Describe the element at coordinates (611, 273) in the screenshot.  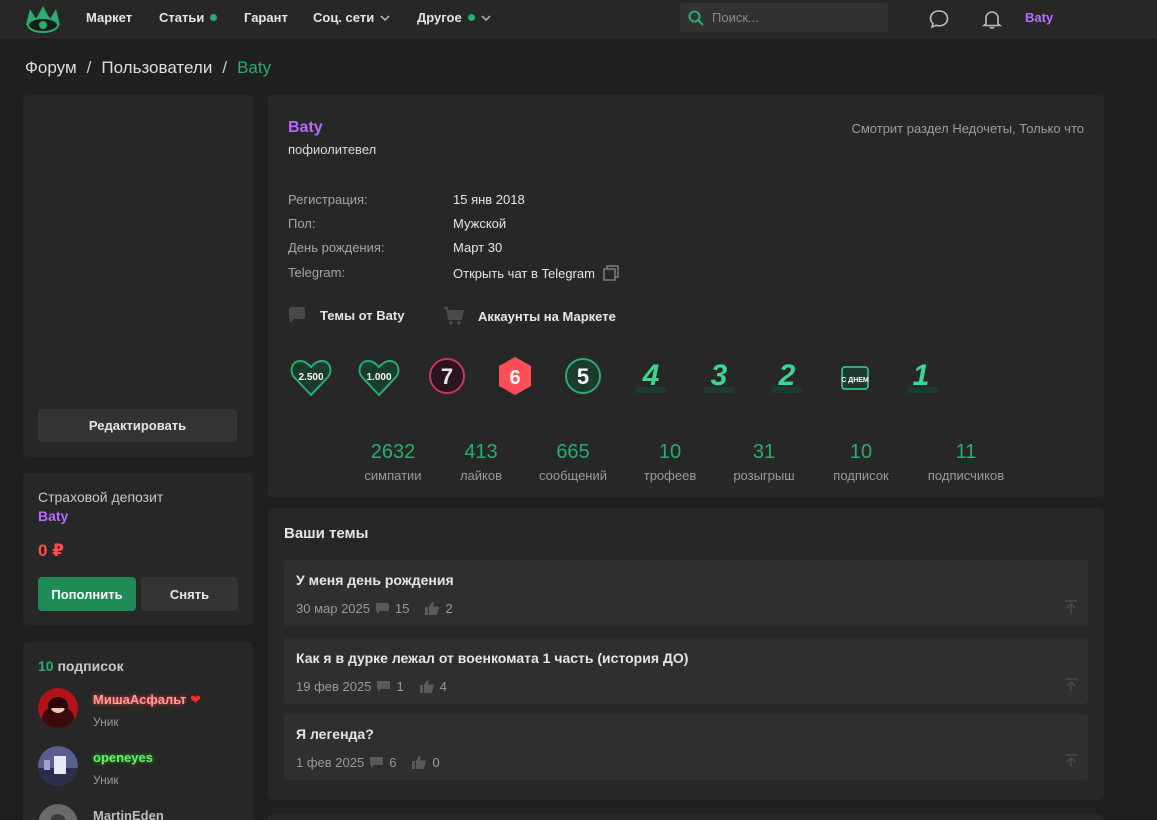
I see `copy-icon` at that location.